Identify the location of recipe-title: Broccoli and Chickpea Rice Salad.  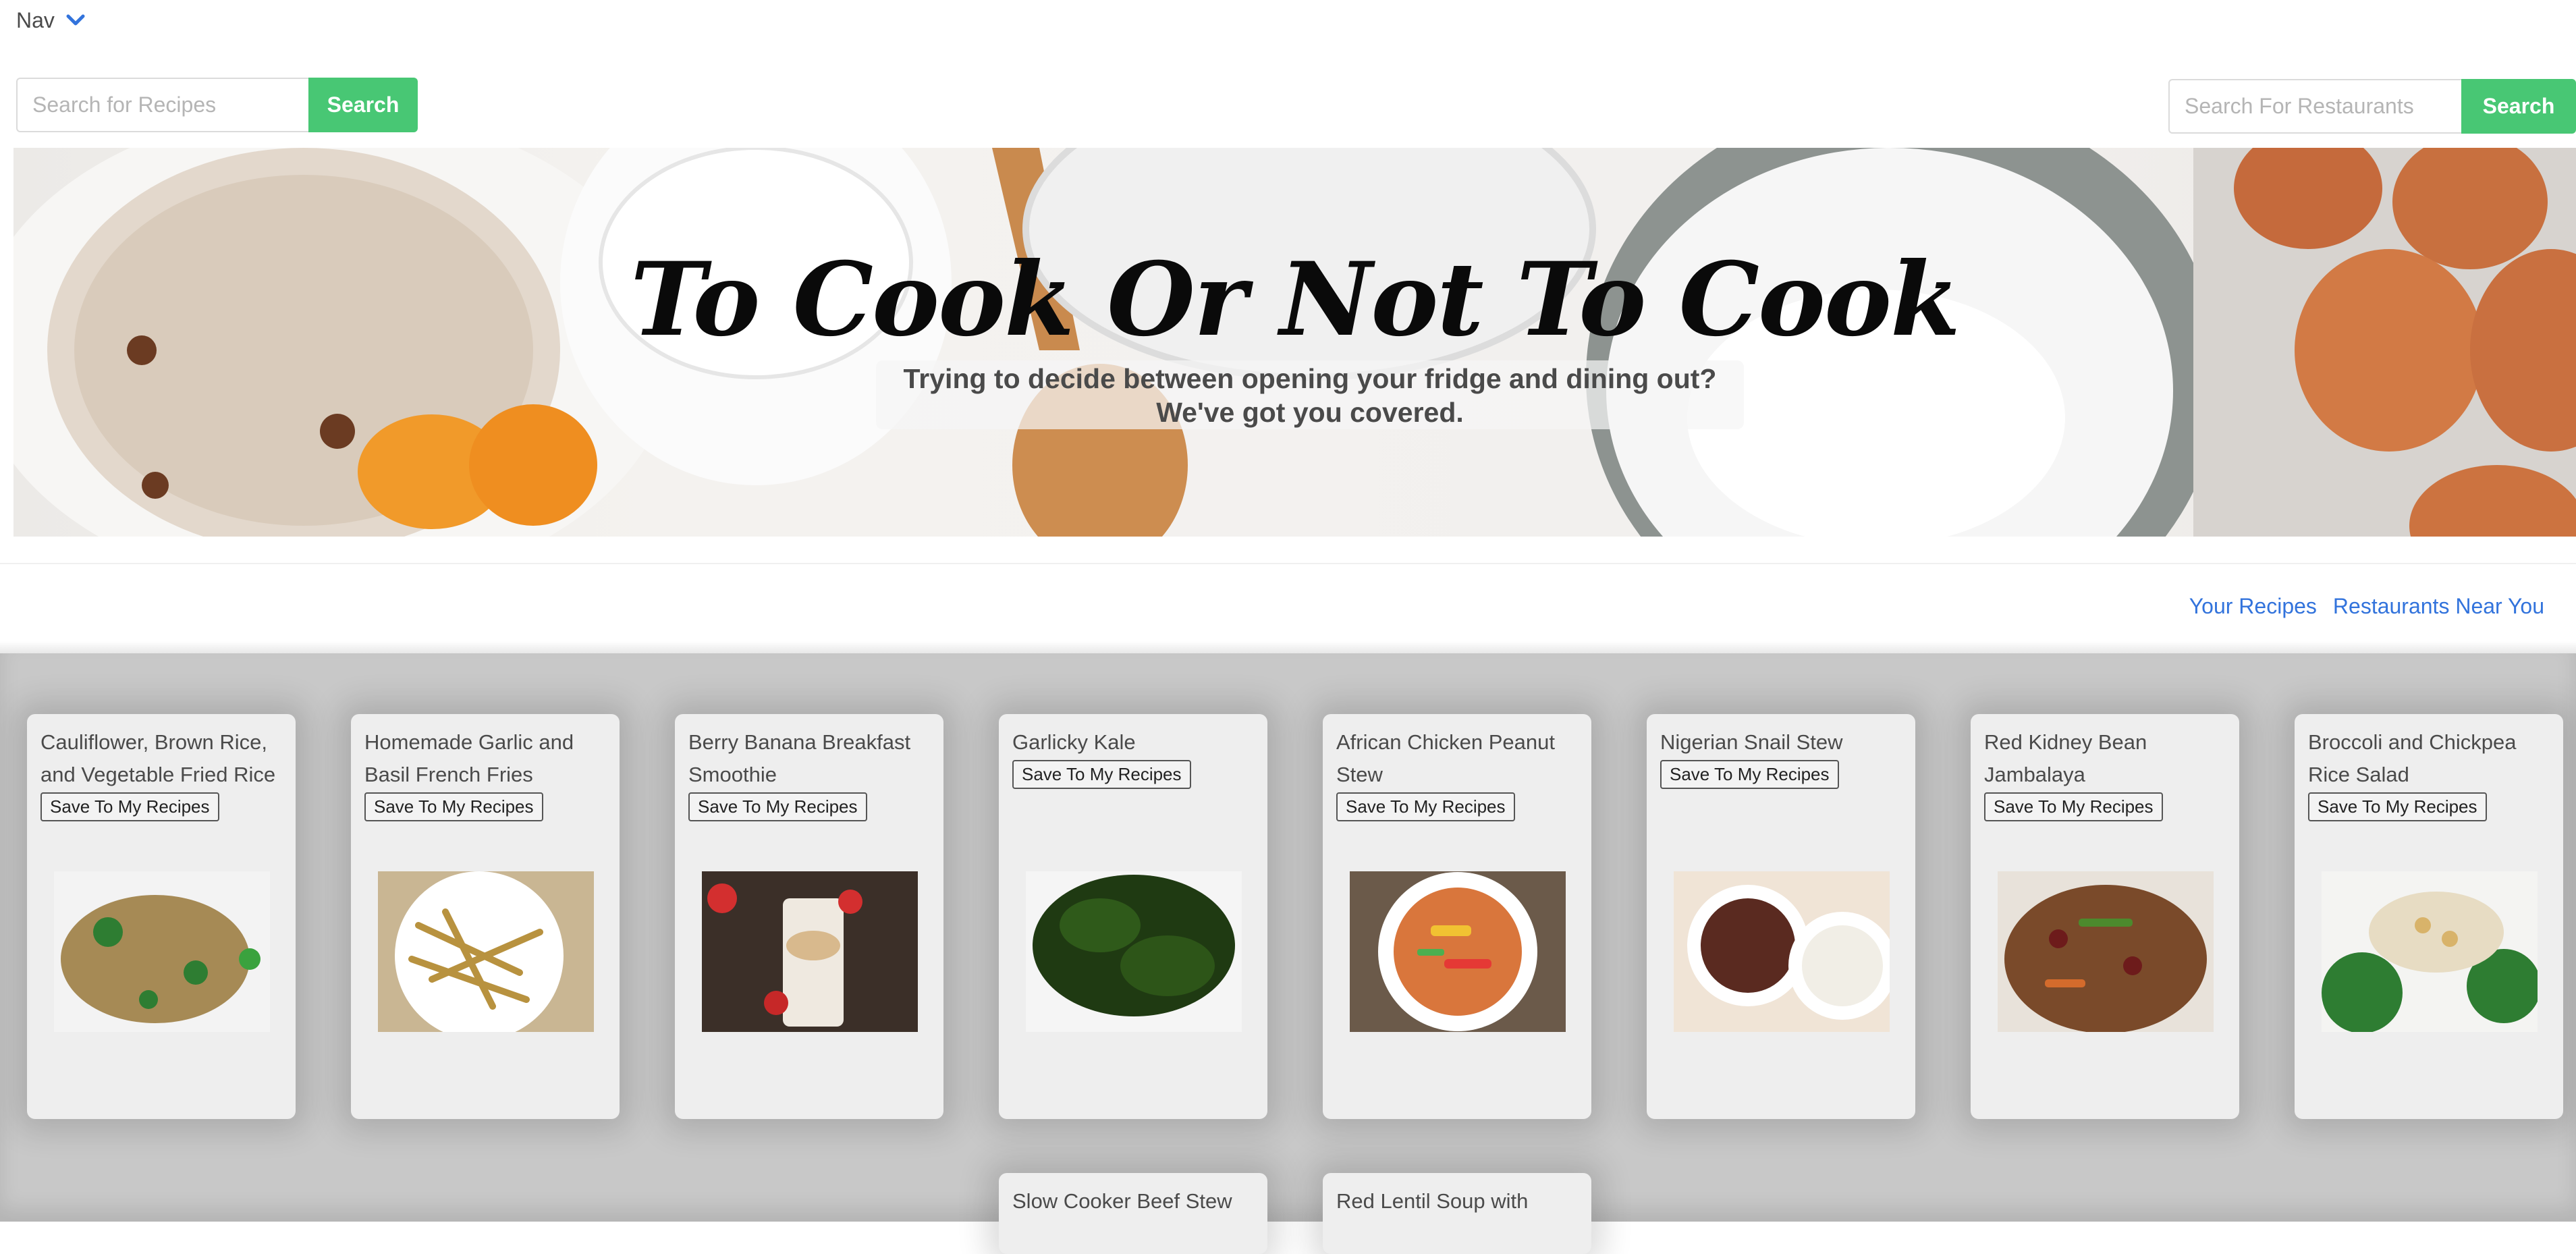
(2412, 758).